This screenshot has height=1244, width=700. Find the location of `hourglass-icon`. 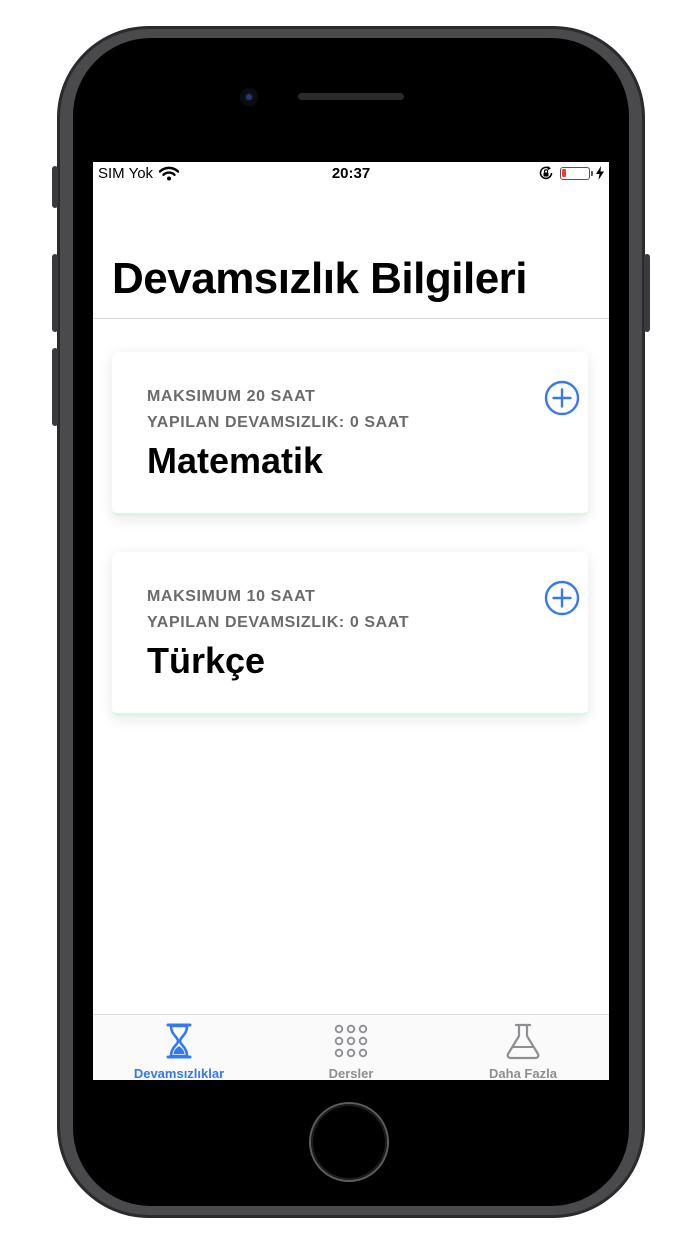

hourglass-icon is located at coordinates (179, 1041).